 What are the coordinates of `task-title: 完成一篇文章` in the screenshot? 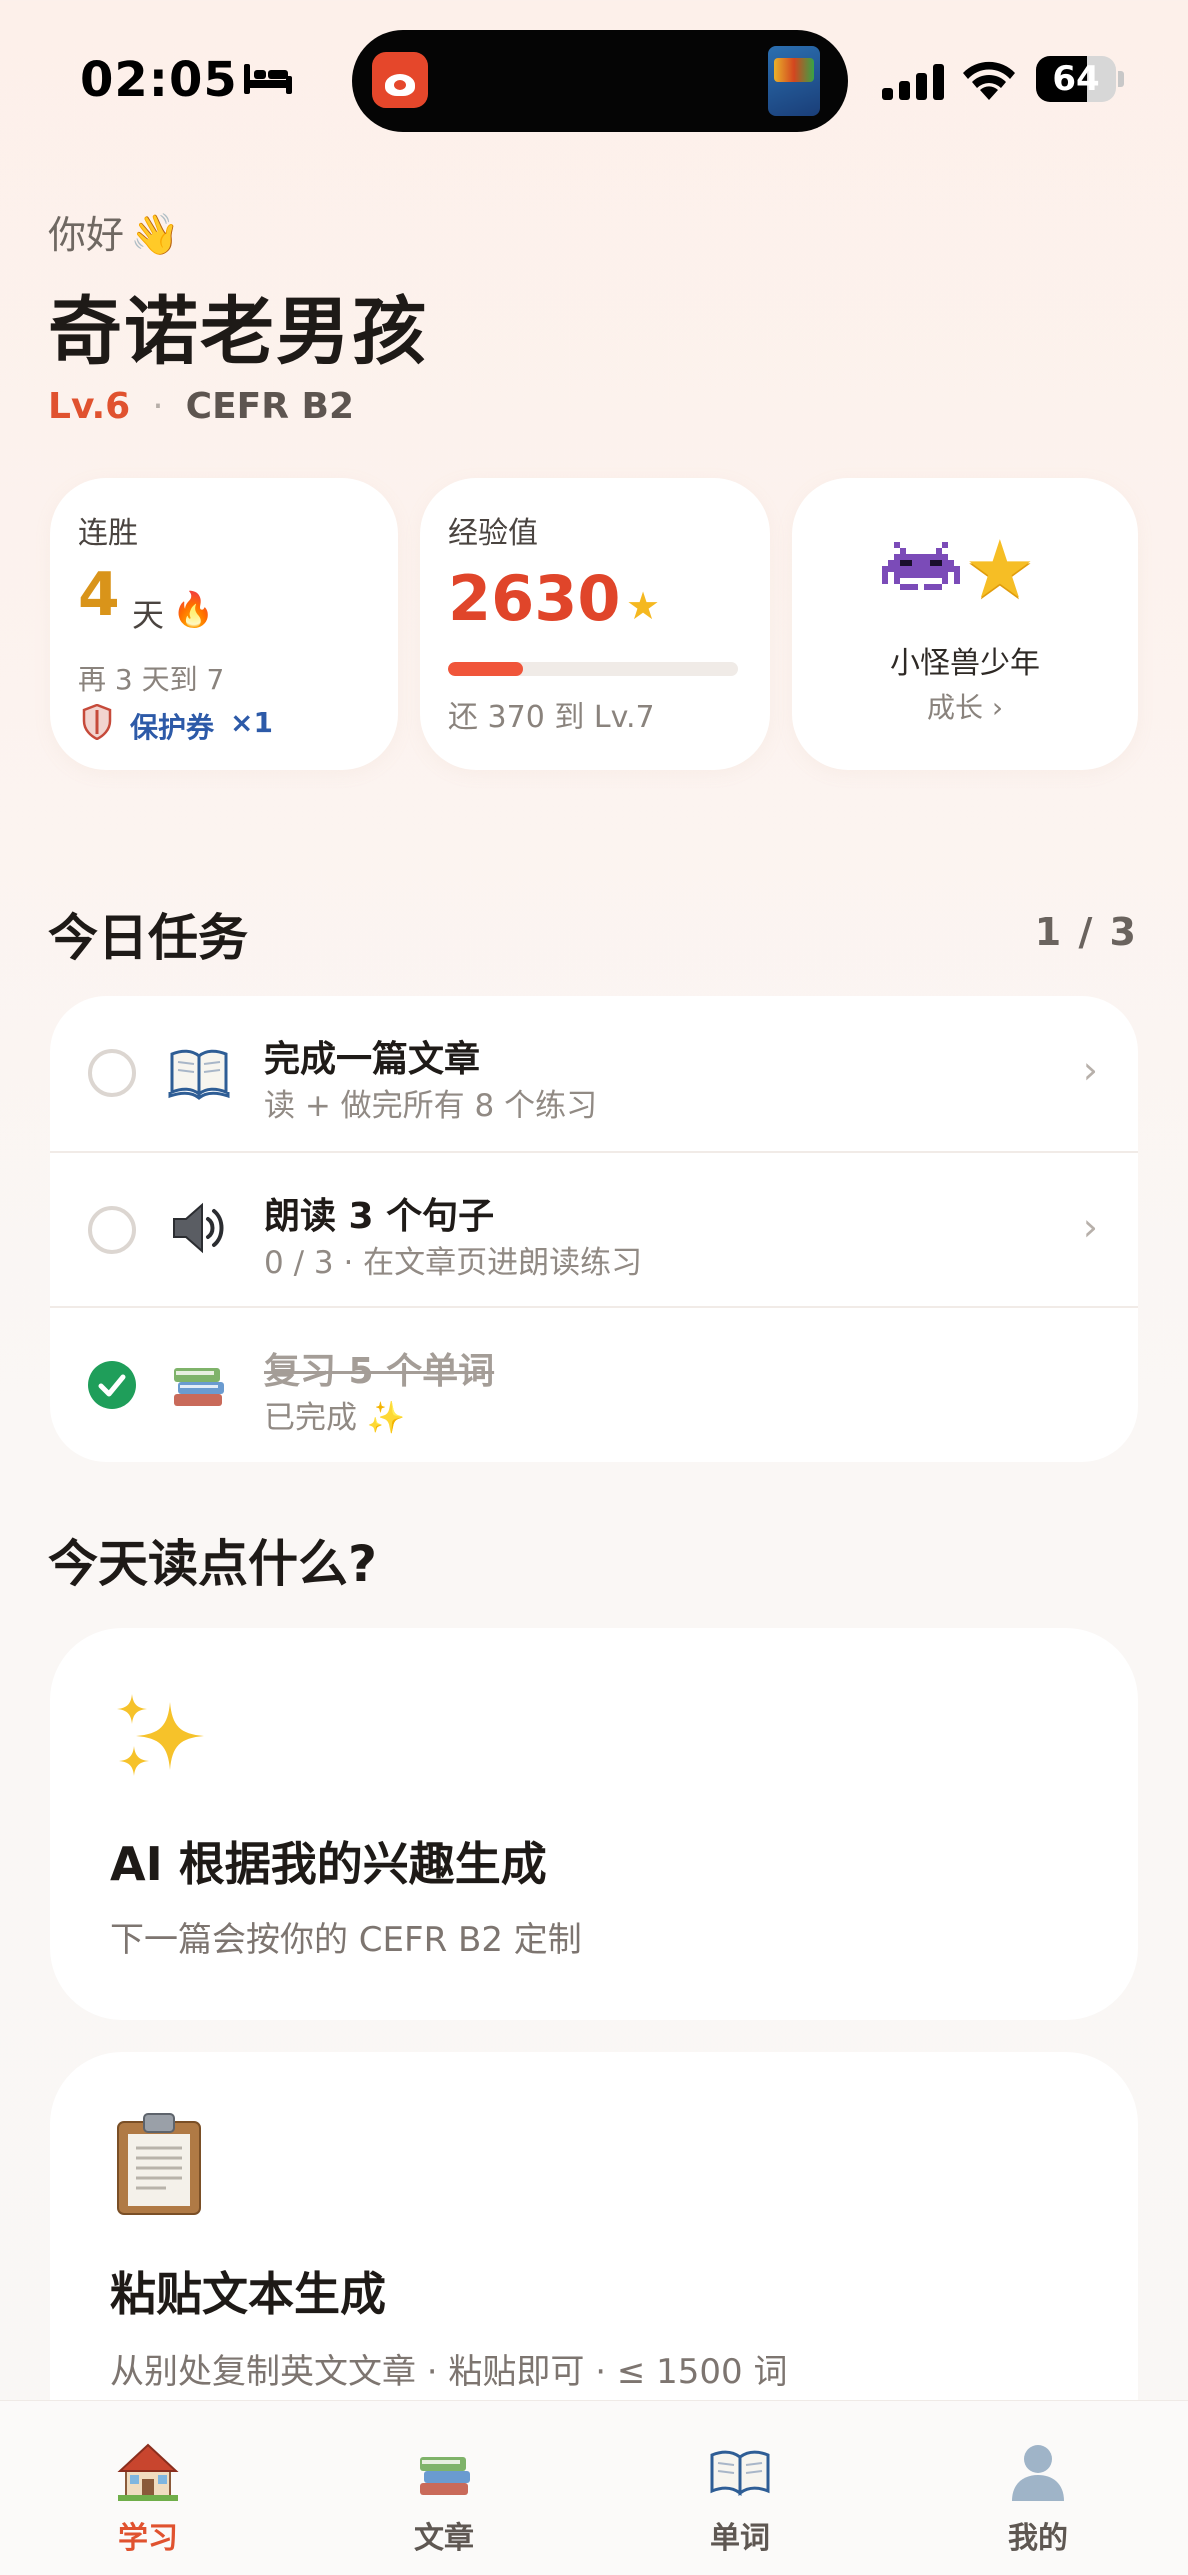 It's located at (372, 1059).